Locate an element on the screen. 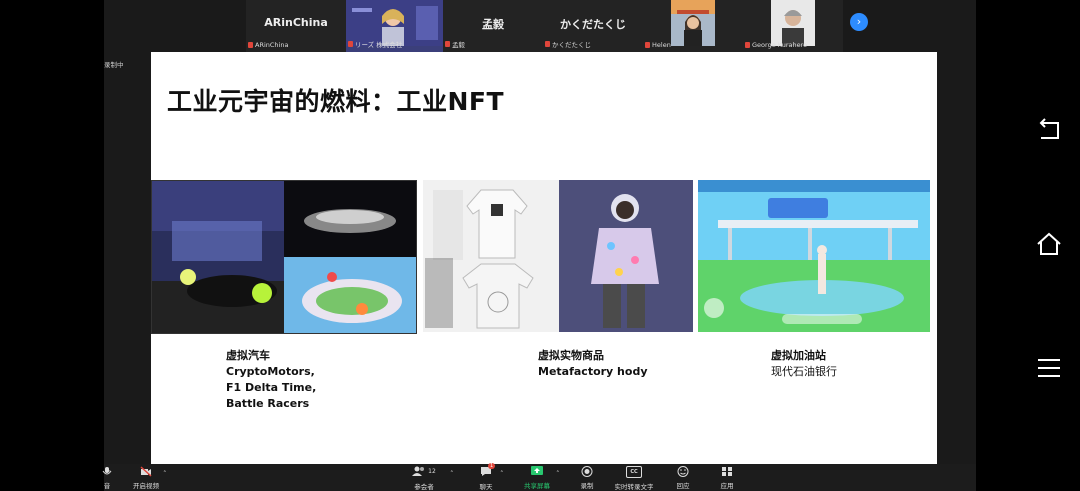 This screenshot has height=491, width=1080. reactions-button: 回应 is located at coordinates (683, 478).